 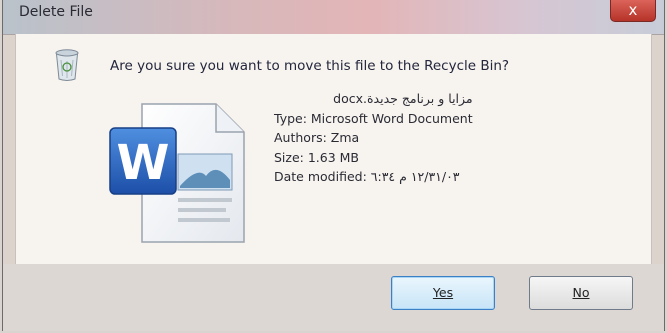 I want to click on file-date-modified: Date modified: ١٢/٣١/٠٣ م ٦:٣٤, so click(x=367, y=176).